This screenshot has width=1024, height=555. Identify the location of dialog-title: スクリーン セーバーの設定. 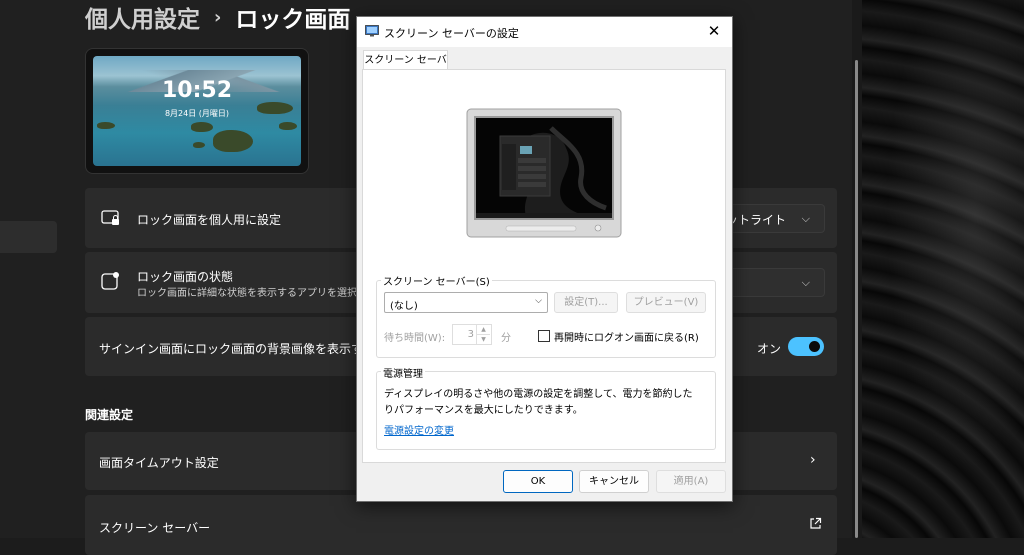
(451, 33).